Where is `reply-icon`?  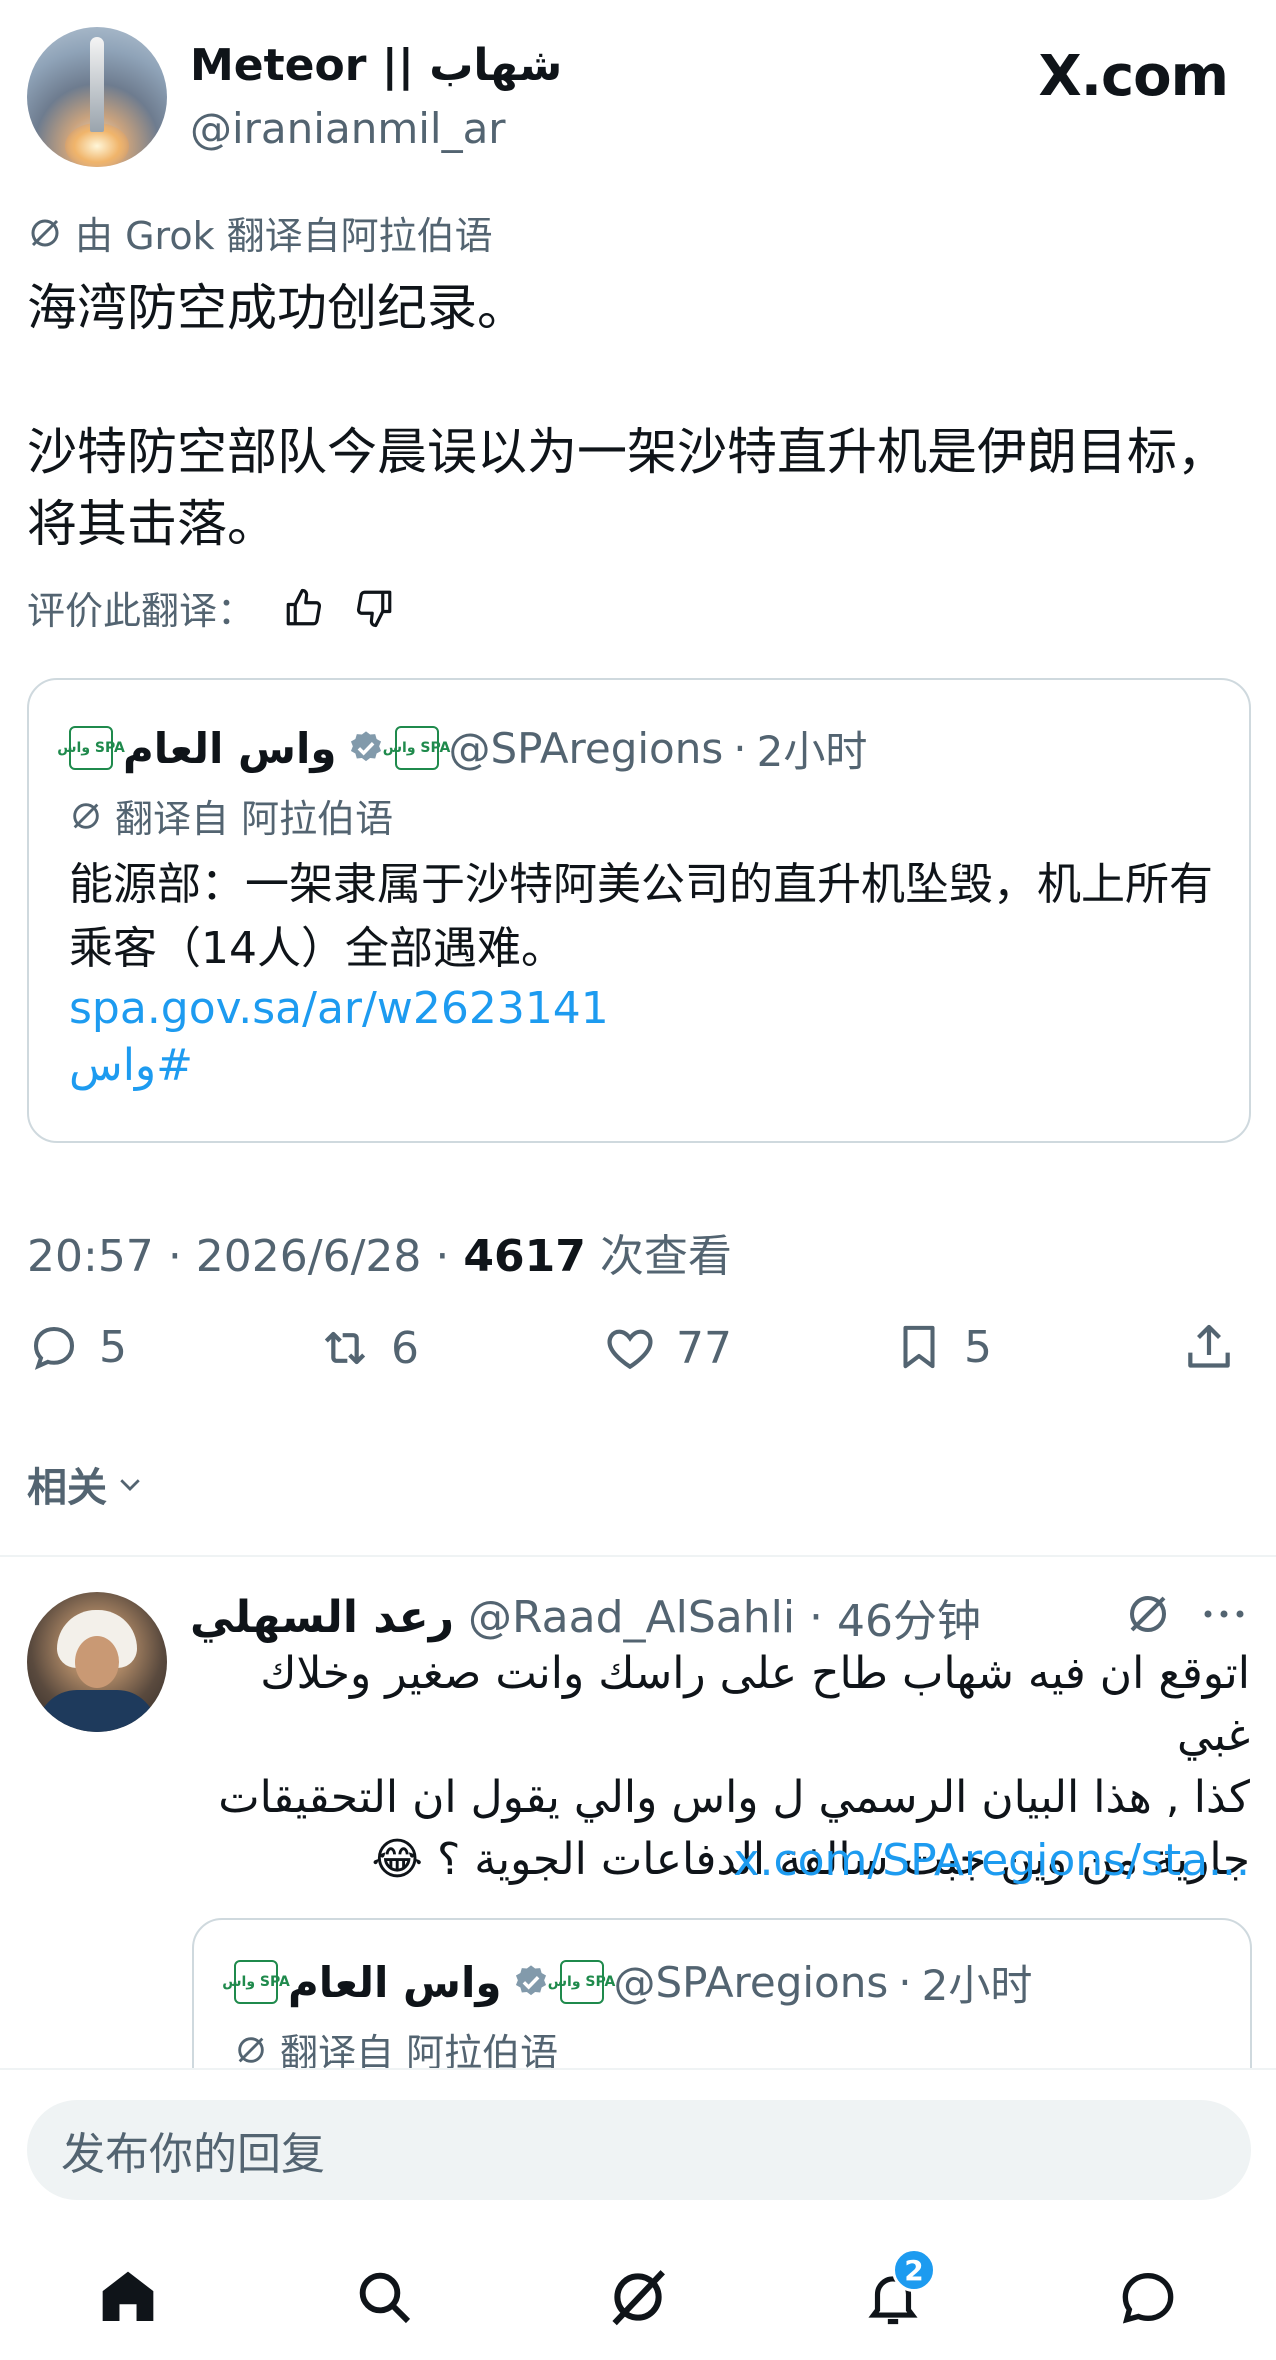 reply-icon is located at coordinates (54, 1347).